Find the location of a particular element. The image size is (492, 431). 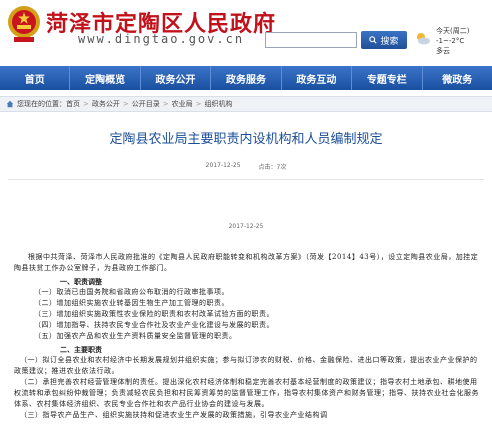

article-meta: 2017-12-25 点击：7次 is located at coordinates (246, 166).